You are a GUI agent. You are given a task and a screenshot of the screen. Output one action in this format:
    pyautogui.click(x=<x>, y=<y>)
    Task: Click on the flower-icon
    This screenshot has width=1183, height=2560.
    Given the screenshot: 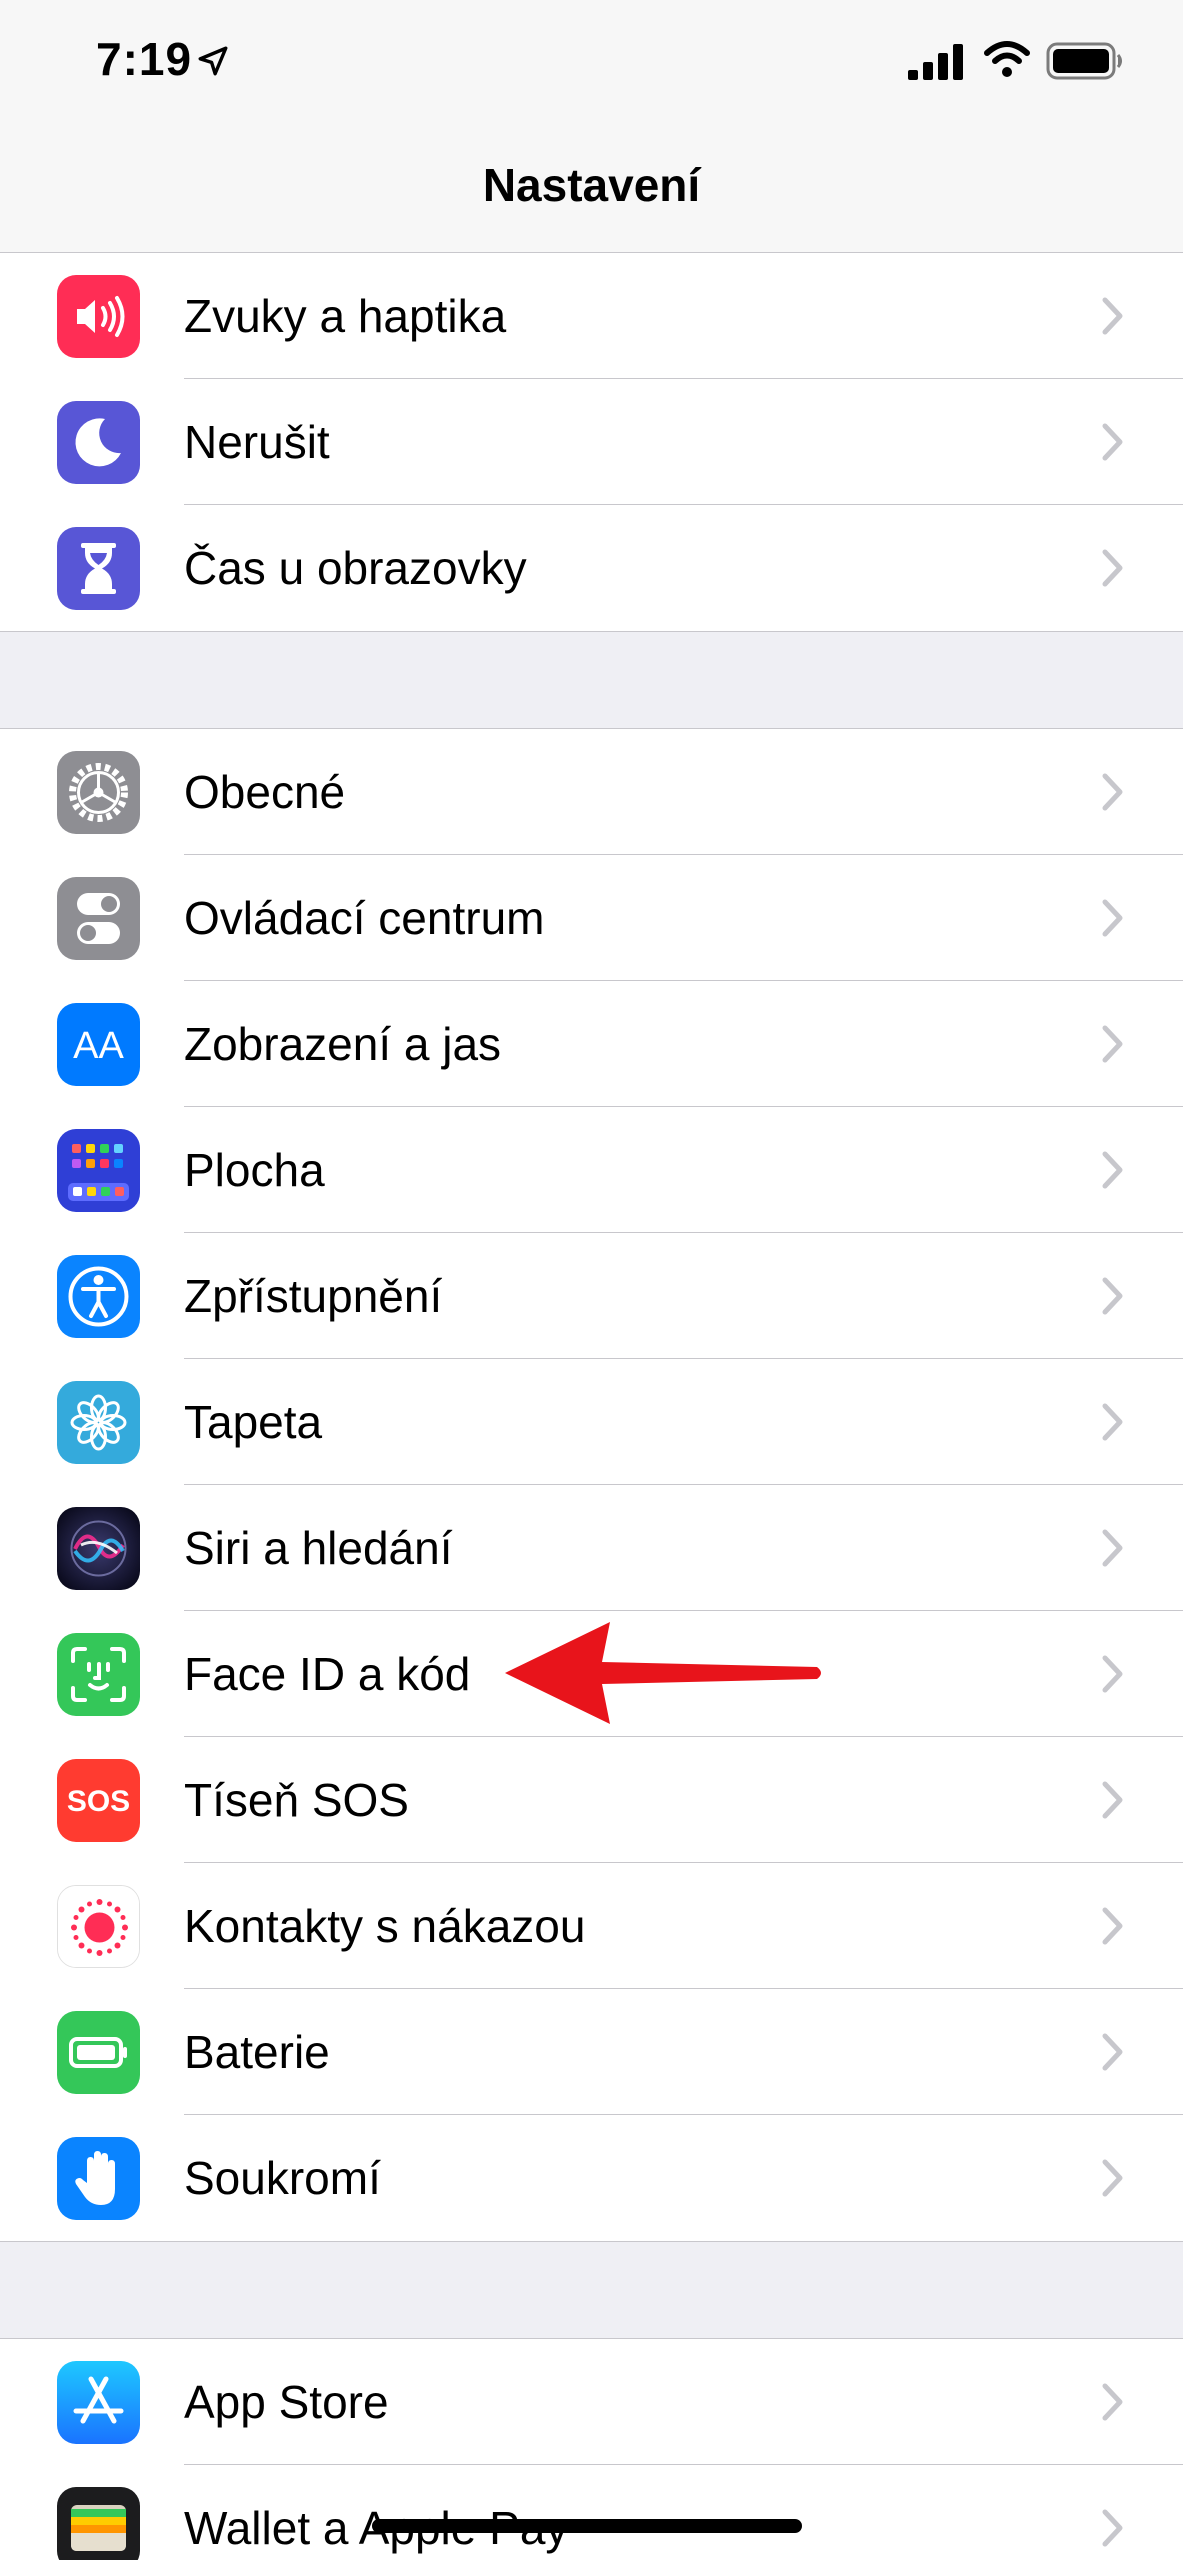 What is the action you would take?
    pyautogui.click(x=98, y=1422)
    